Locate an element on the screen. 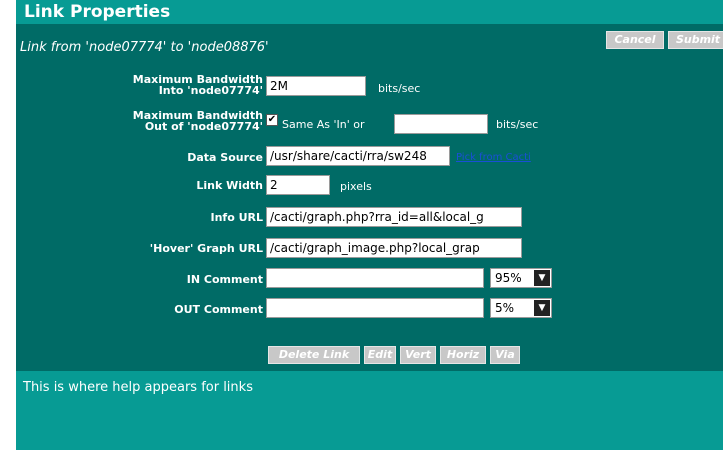  data-source-input: /usr/share/cacti/rra/sw248 is located at coordinates (358, 156).